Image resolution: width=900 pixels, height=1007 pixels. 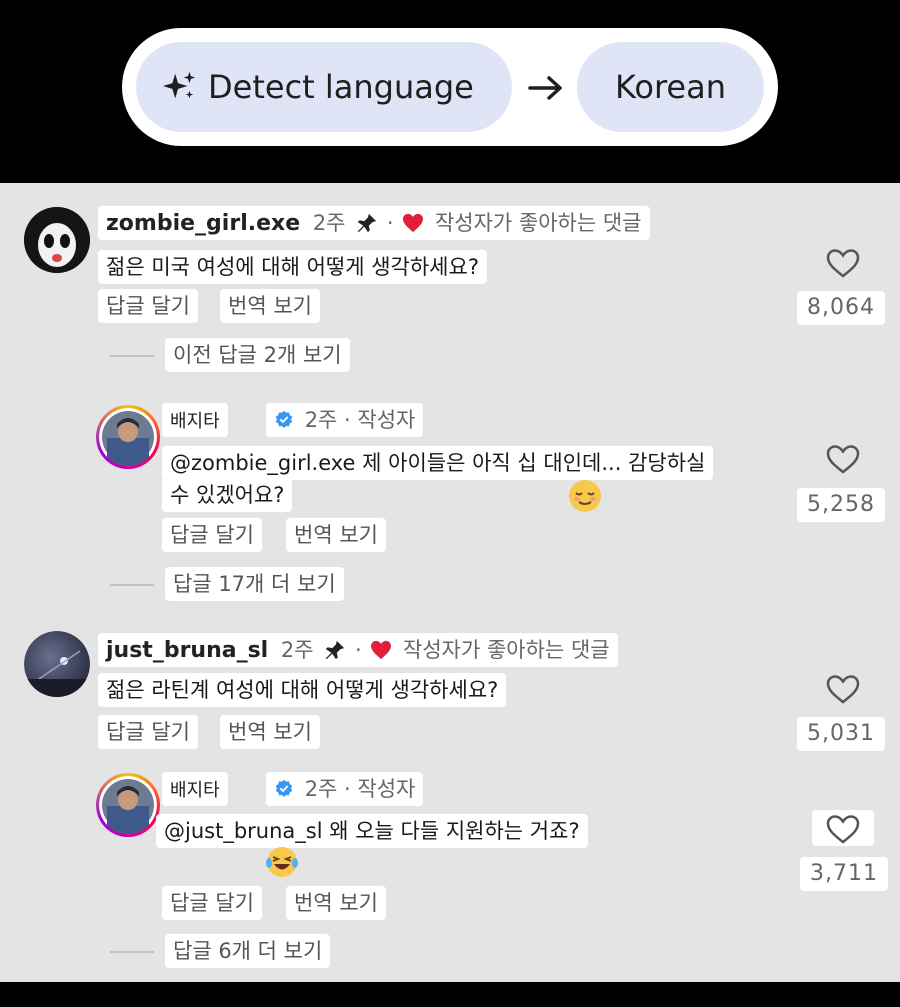 I want to click on view-previous-replies-button: 이전 답글 2개 보기, so click(x=257, y=355).